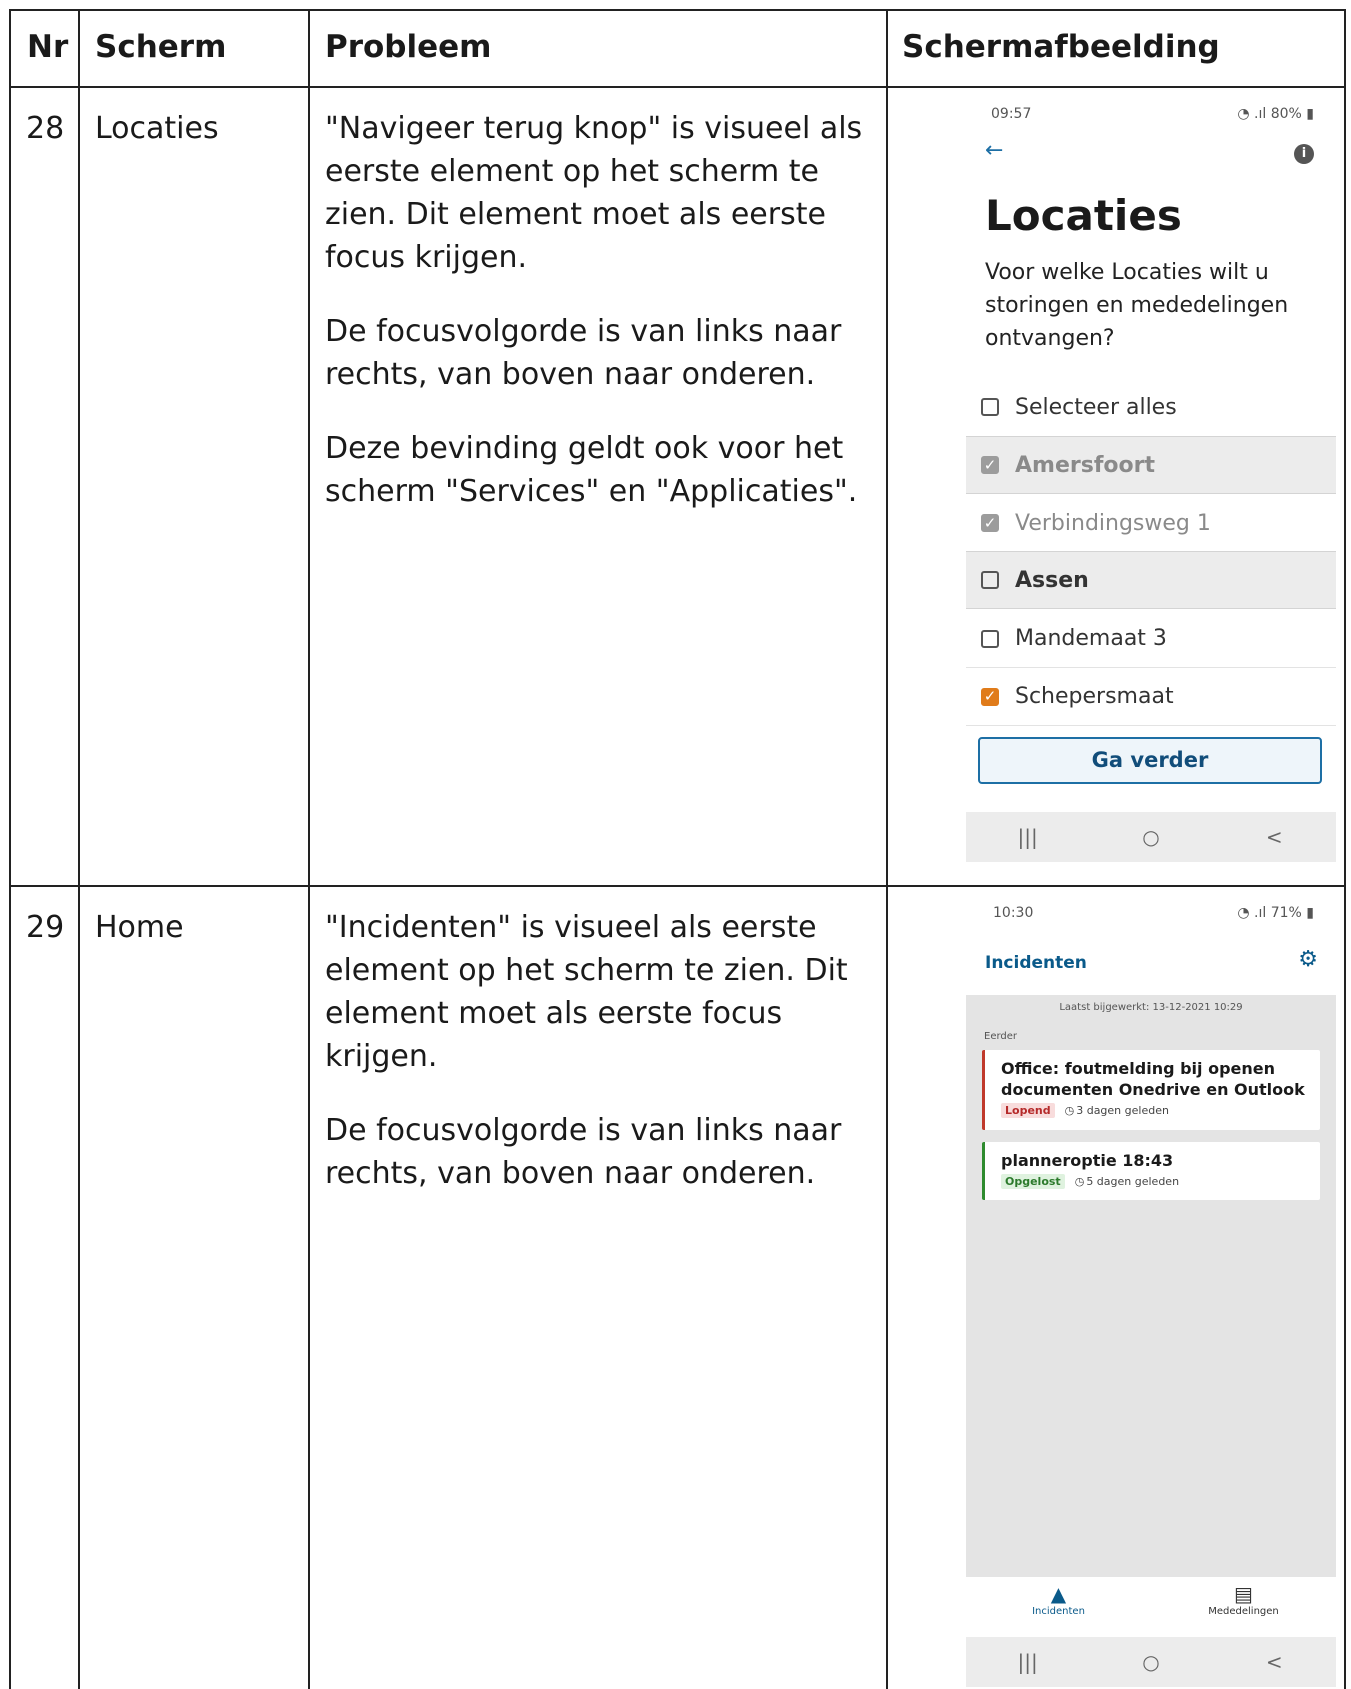 The height and width of the screenshot is (1689, 1351). What do you see at coordinates (1243, 1611) in the screenshot?
I see `tab-label: Mededelingen` at bounding box center [1243, 1611].